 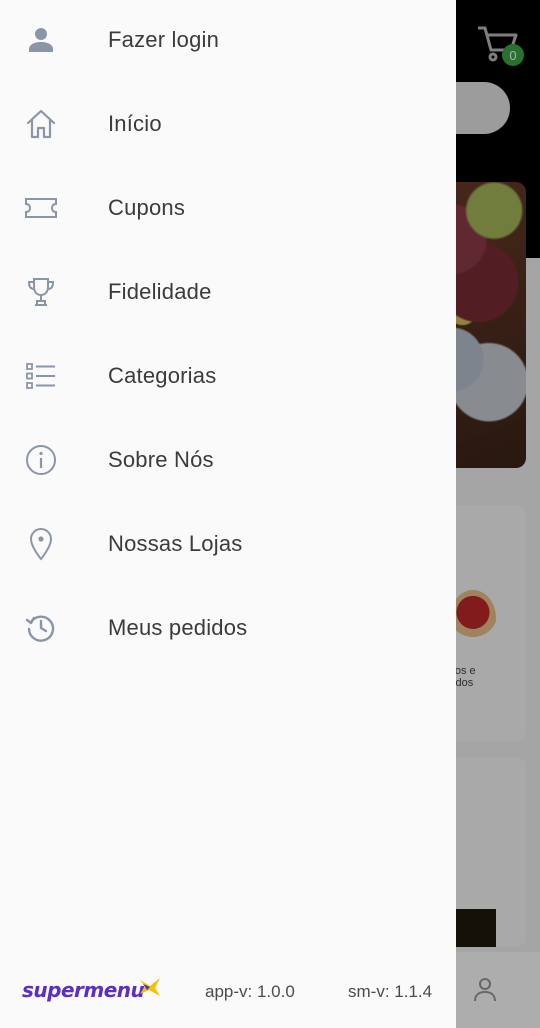 What do you see at coordinates (175, 543) in the screenshot?
I see `menu-item-label: Nossas Lojas` at bounding box center [175, 543].